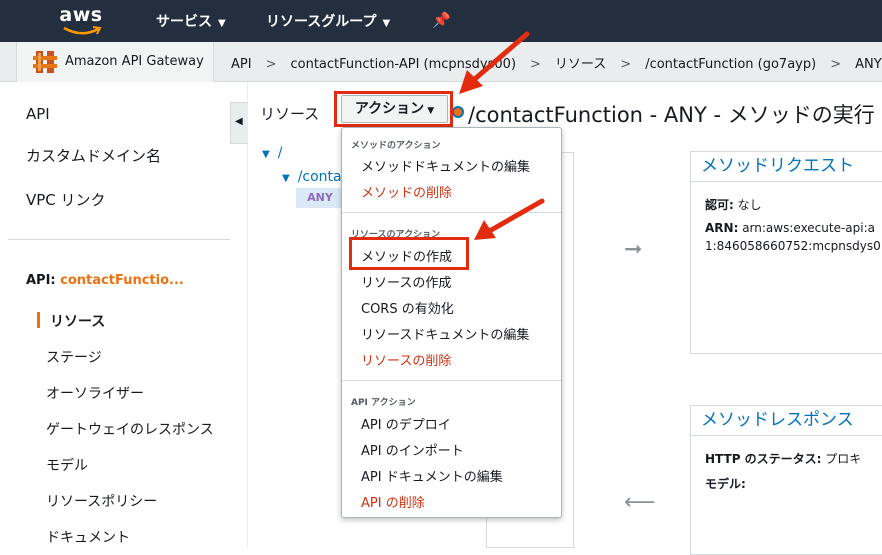  What do you see at coordinates (868, 64) in the screenshot?
I see `breadcrumb-method: ANY` at bounding box center [868, 64].